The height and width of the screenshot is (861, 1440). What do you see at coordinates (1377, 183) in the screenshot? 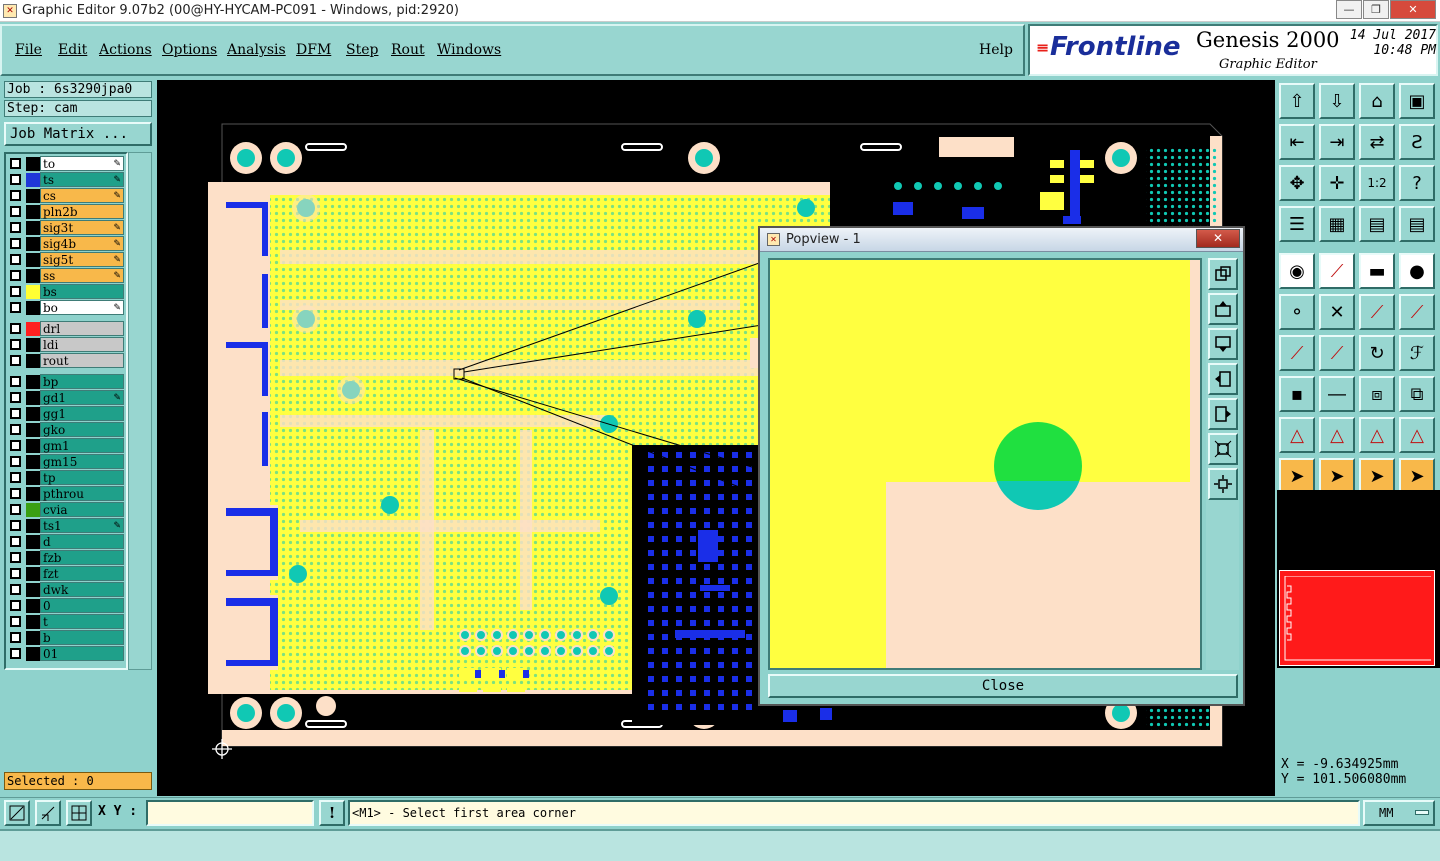
I see `scale-1-2-icon: 1:2` at bounding box center [1377, 183].